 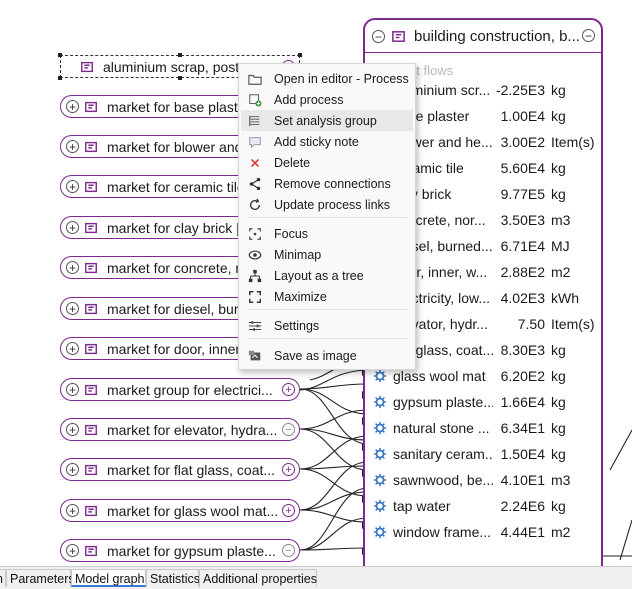 I want to click on menu-item-update-process-links: Update process links, so click(x=327, y=204).